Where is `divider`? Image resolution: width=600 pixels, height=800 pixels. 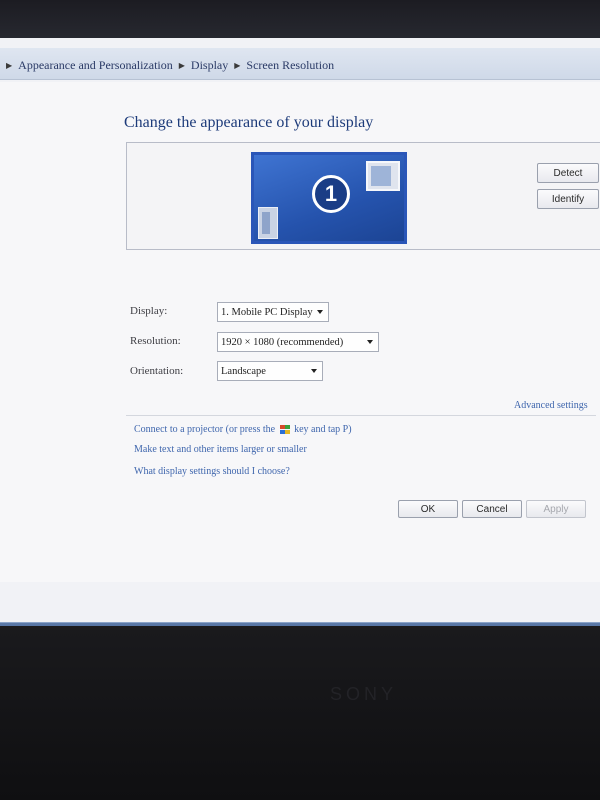 divider is located at coordinates (361, 415).